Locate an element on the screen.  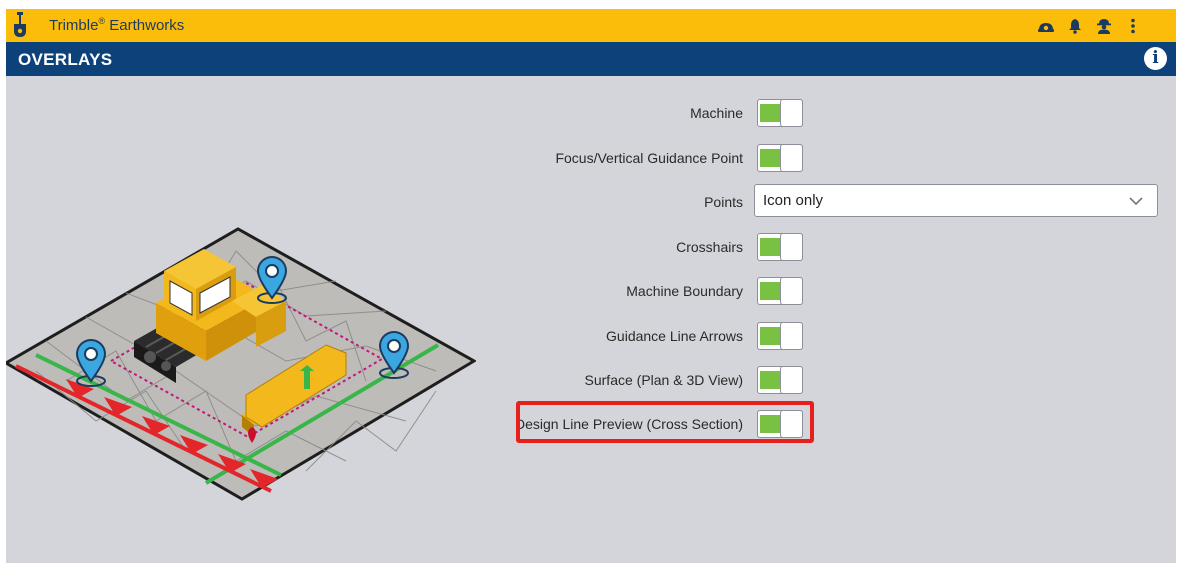
operator-icon is located at coordinates (1104, 26).